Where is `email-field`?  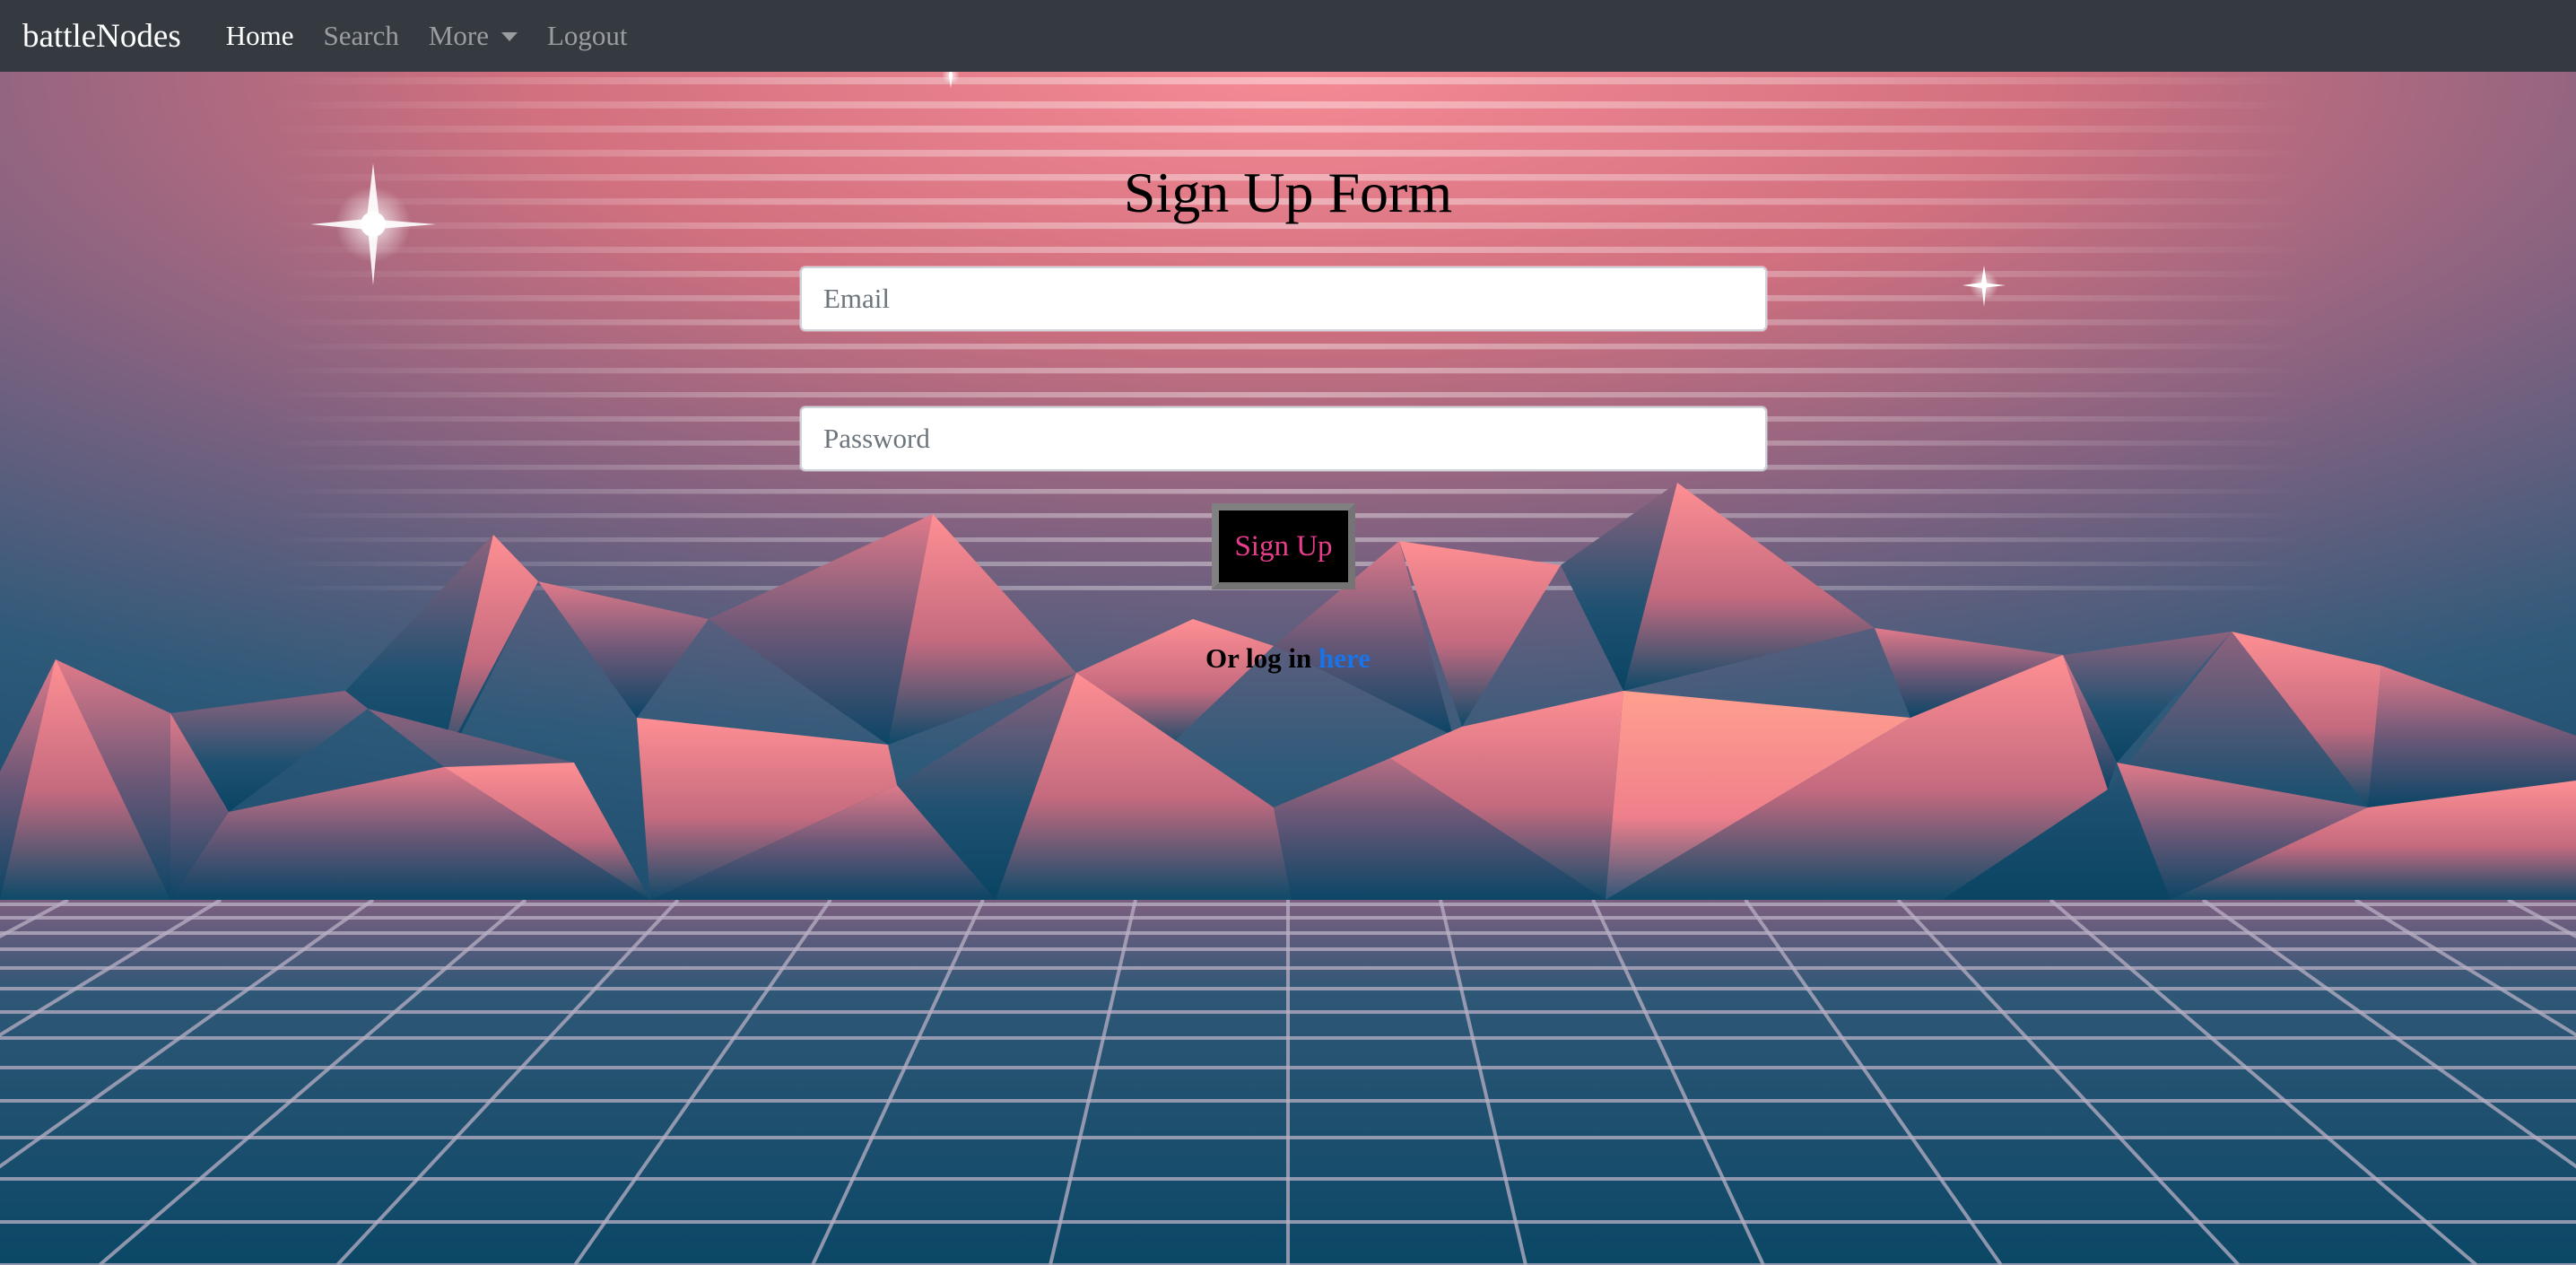
email-field is located at coordinates (1283, 299).